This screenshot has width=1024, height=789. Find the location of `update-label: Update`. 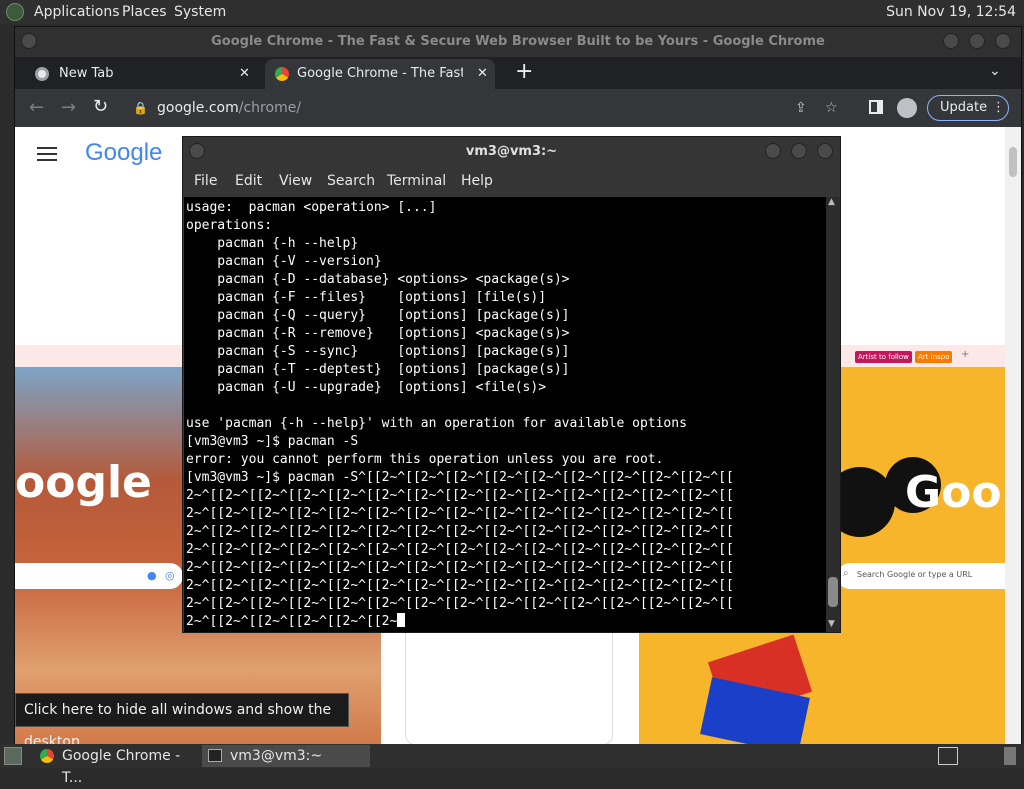

update-label: Update is located at coordinates (964, 107).